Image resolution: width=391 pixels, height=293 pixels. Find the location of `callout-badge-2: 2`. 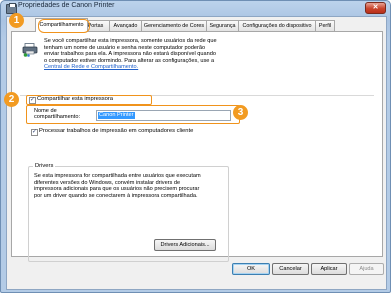

callout-badge-2: 2 is located at coordinates (11, 99).